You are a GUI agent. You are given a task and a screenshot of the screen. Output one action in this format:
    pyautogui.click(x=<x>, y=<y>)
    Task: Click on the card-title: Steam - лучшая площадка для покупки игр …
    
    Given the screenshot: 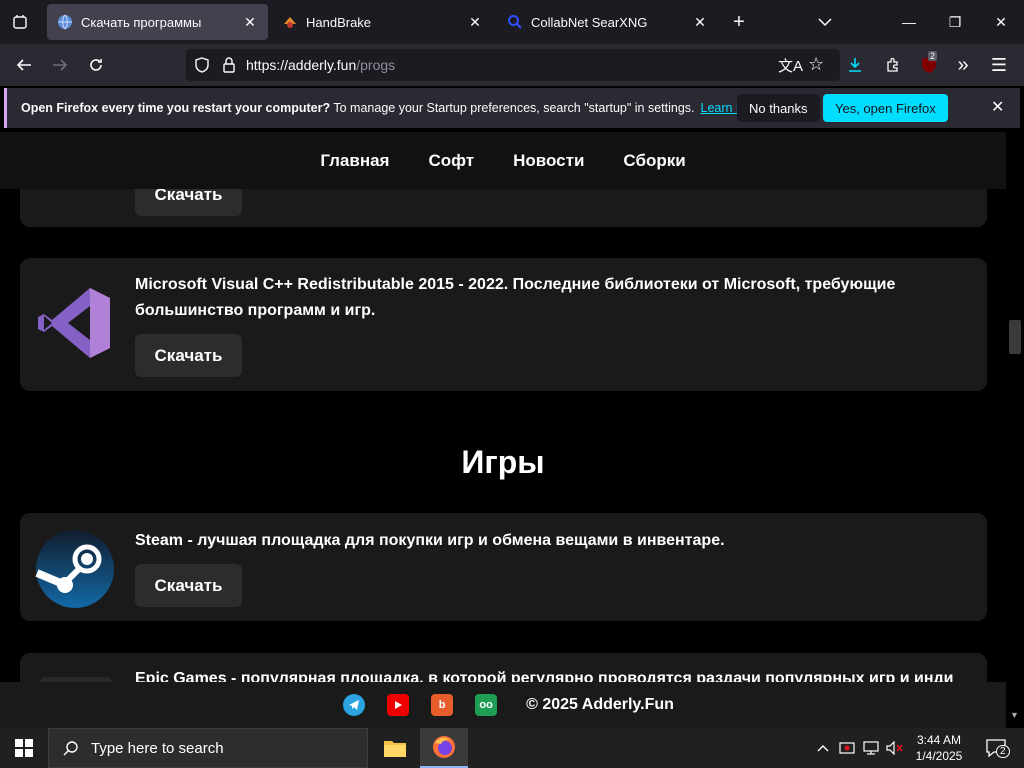 What is the action you would take?
    pyautogui.click(x=430, y=540)
    